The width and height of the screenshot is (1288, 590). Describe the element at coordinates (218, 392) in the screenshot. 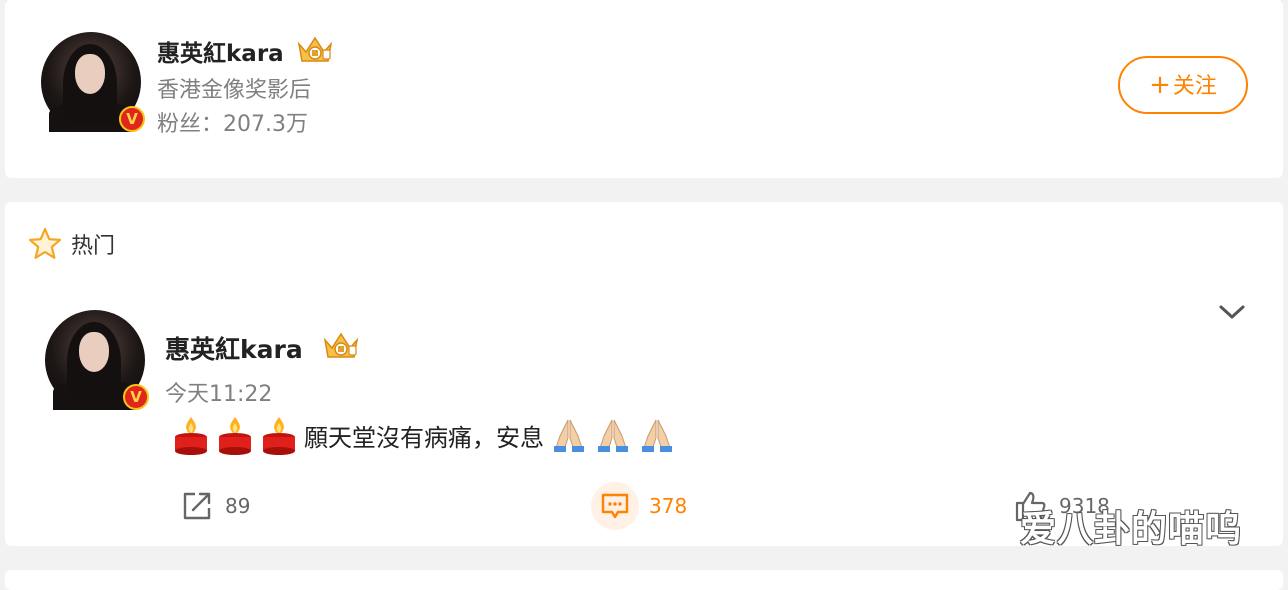

I see `post-time: 今天11:22` at that location.